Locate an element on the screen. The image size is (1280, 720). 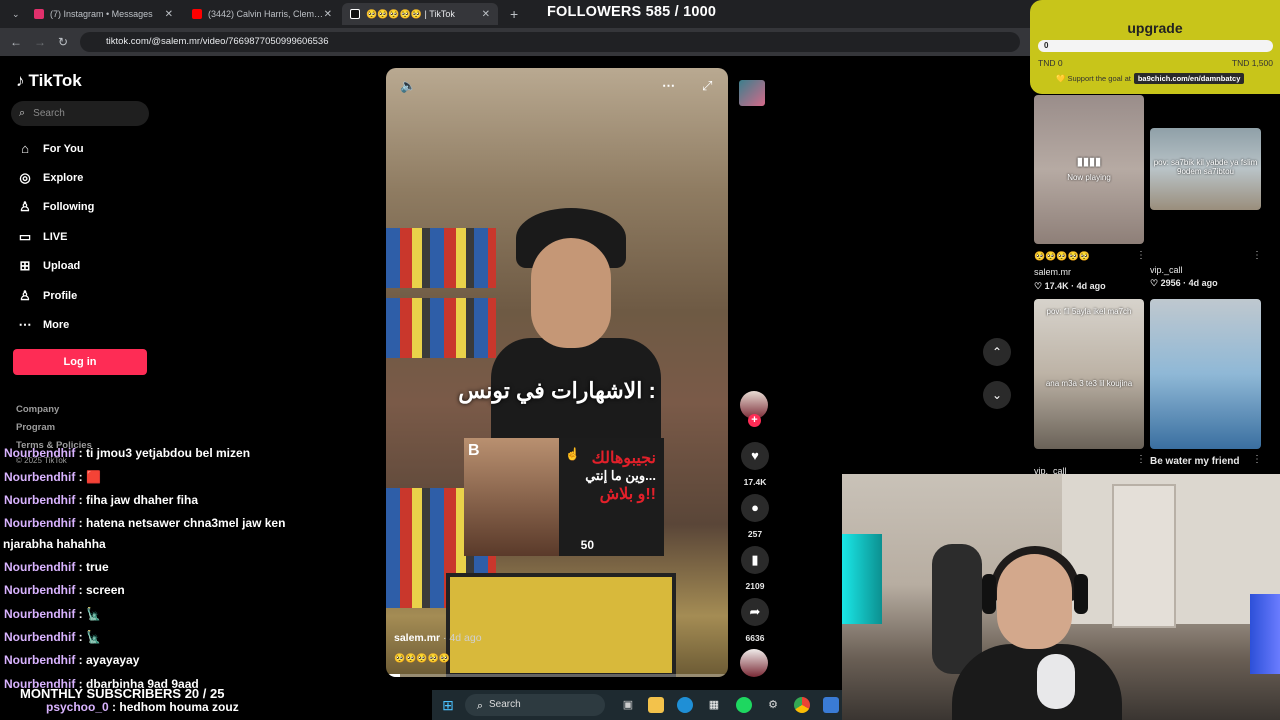
sidebar-item-more: ⋯ More is located at coordinates (43, 325).